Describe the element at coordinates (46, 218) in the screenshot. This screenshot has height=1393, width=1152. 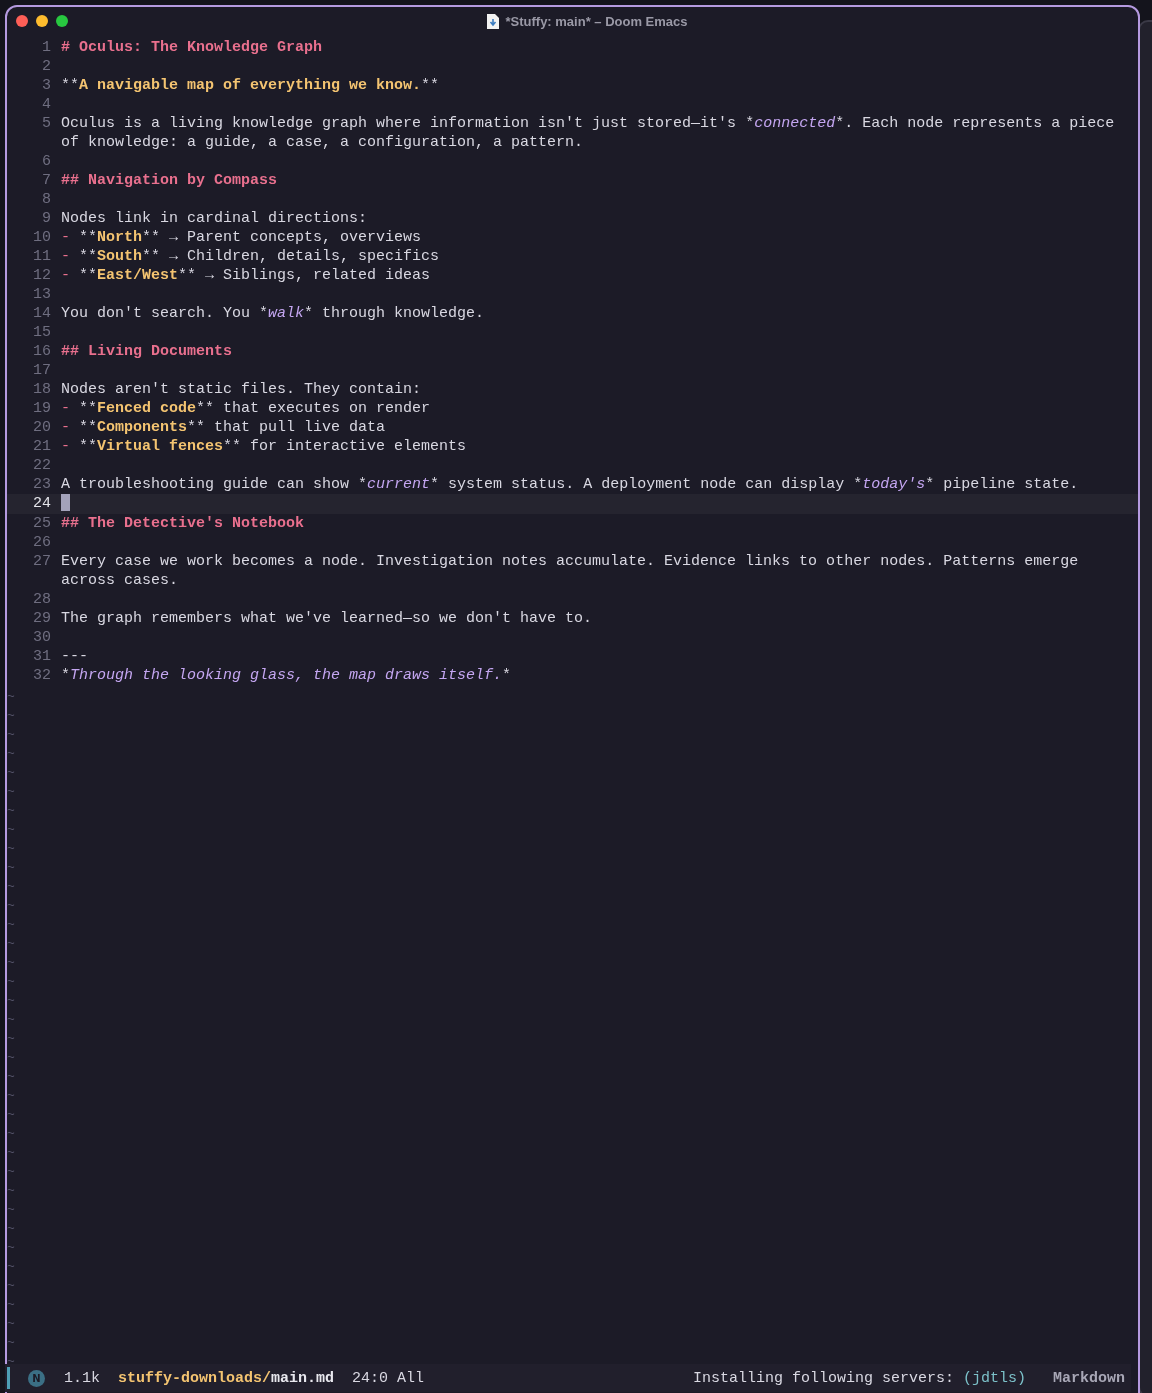
I see `line-number: 9` at that location.